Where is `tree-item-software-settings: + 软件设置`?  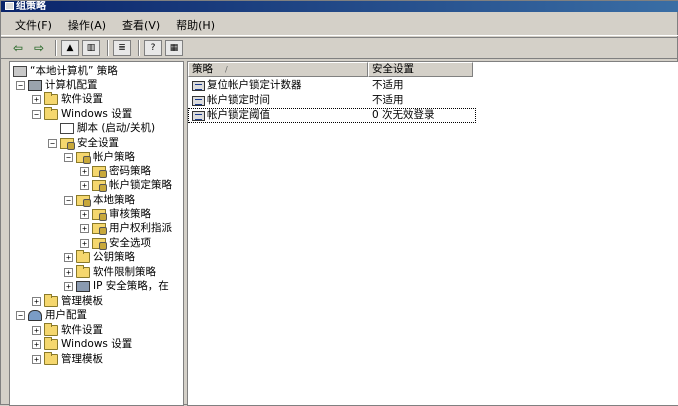
tree-item-software-settings: + 软件设置 is located at coordinates (67, 98).